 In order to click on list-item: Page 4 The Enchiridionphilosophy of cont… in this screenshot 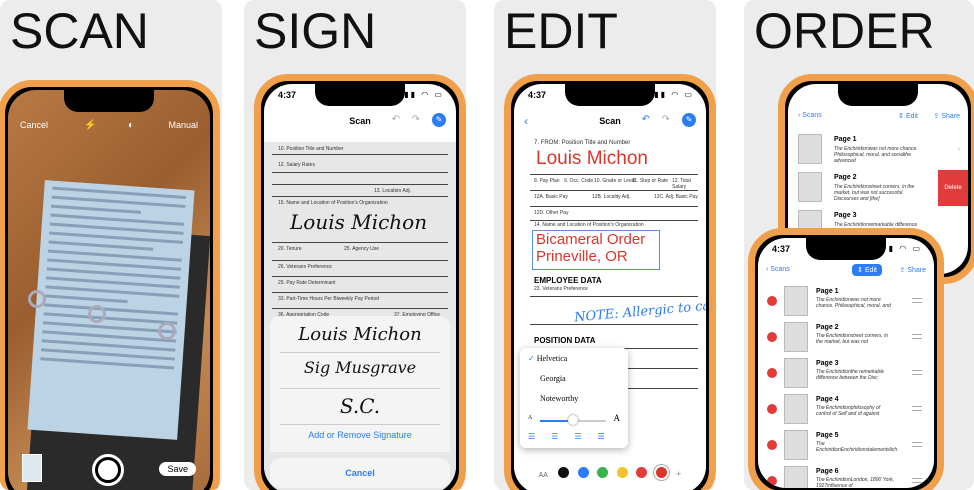, I will do `click(846, 410)`.